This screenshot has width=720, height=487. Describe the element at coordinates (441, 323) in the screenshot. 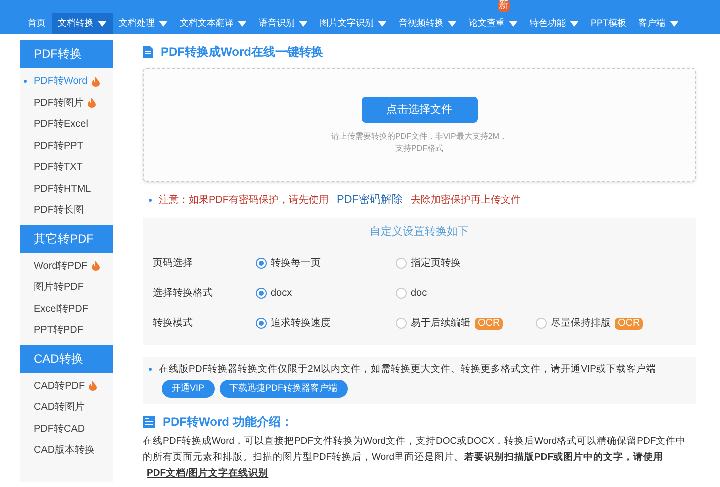

I see `option-label: 易于后续编辑` at that location.